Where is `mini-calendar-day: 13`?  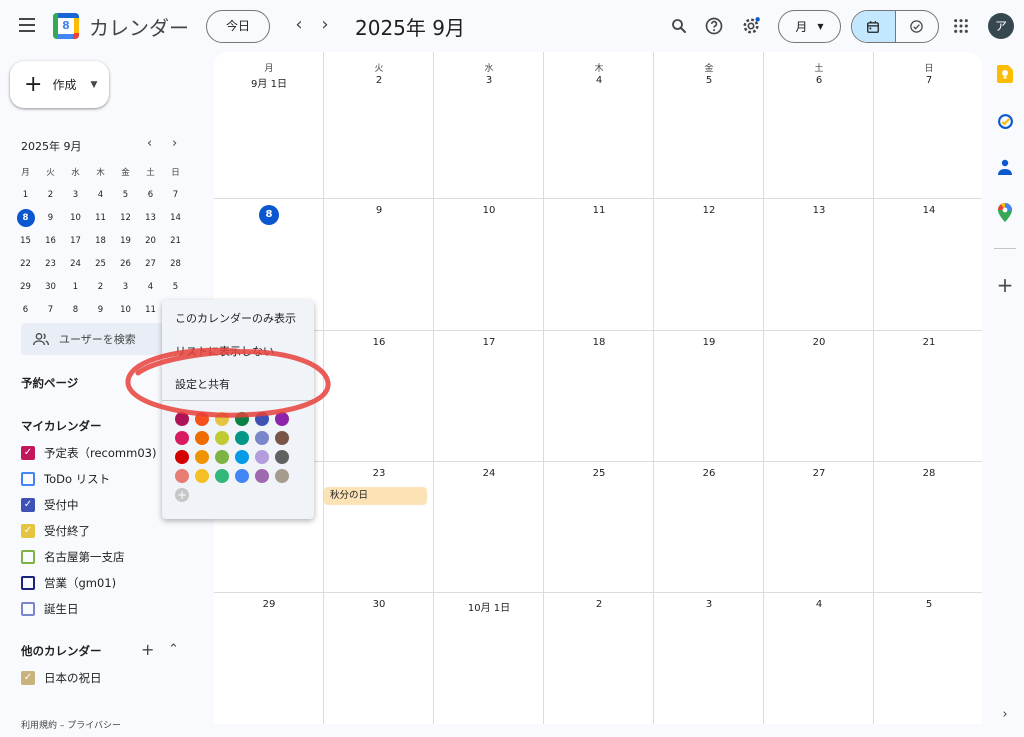 mini-calendar-day: 13 is located at coordinates (150, 217).